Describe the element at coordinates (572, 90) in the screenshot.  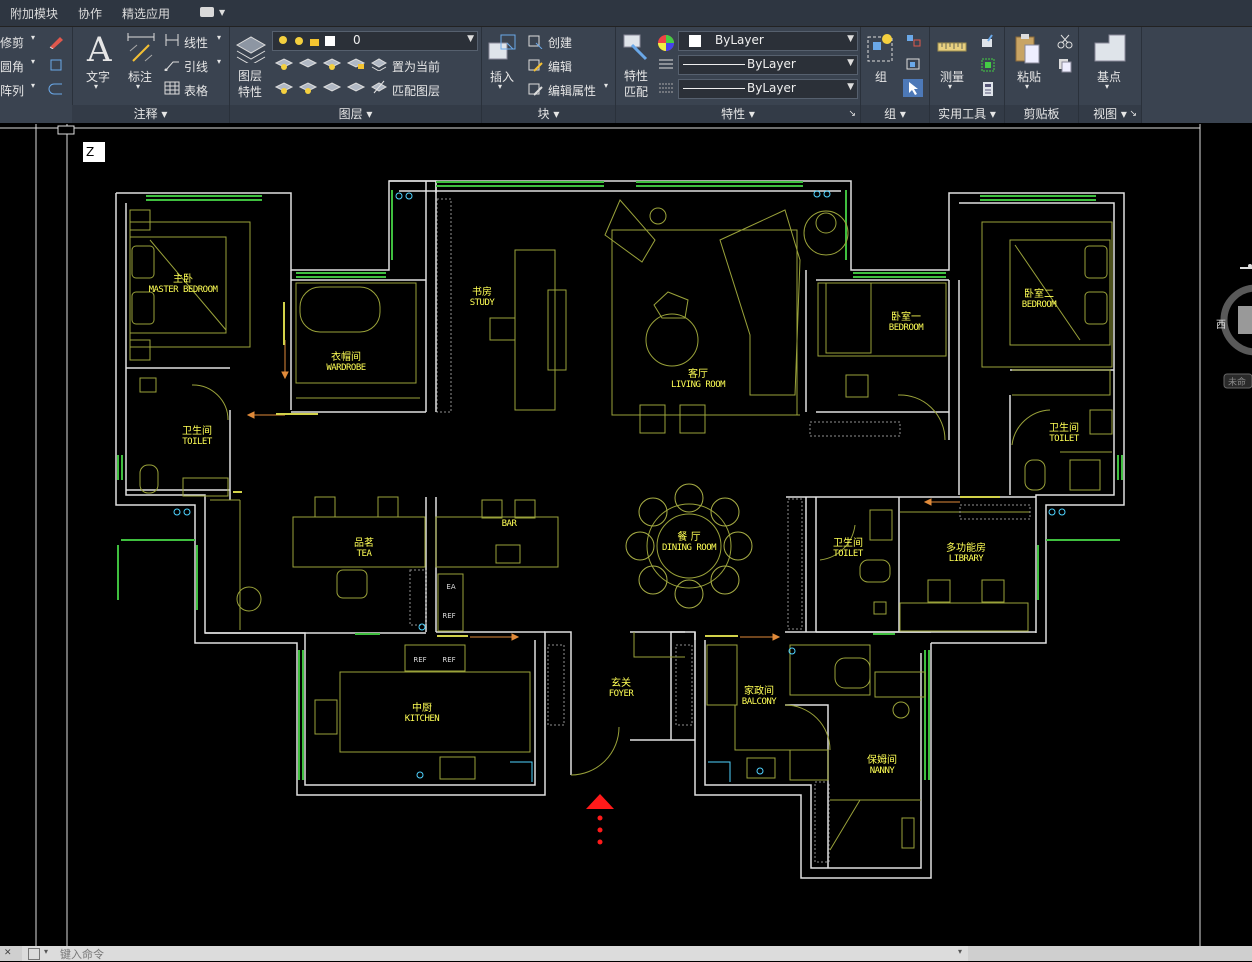
I see `edit-attribute-button: 编辑属性` at that location.